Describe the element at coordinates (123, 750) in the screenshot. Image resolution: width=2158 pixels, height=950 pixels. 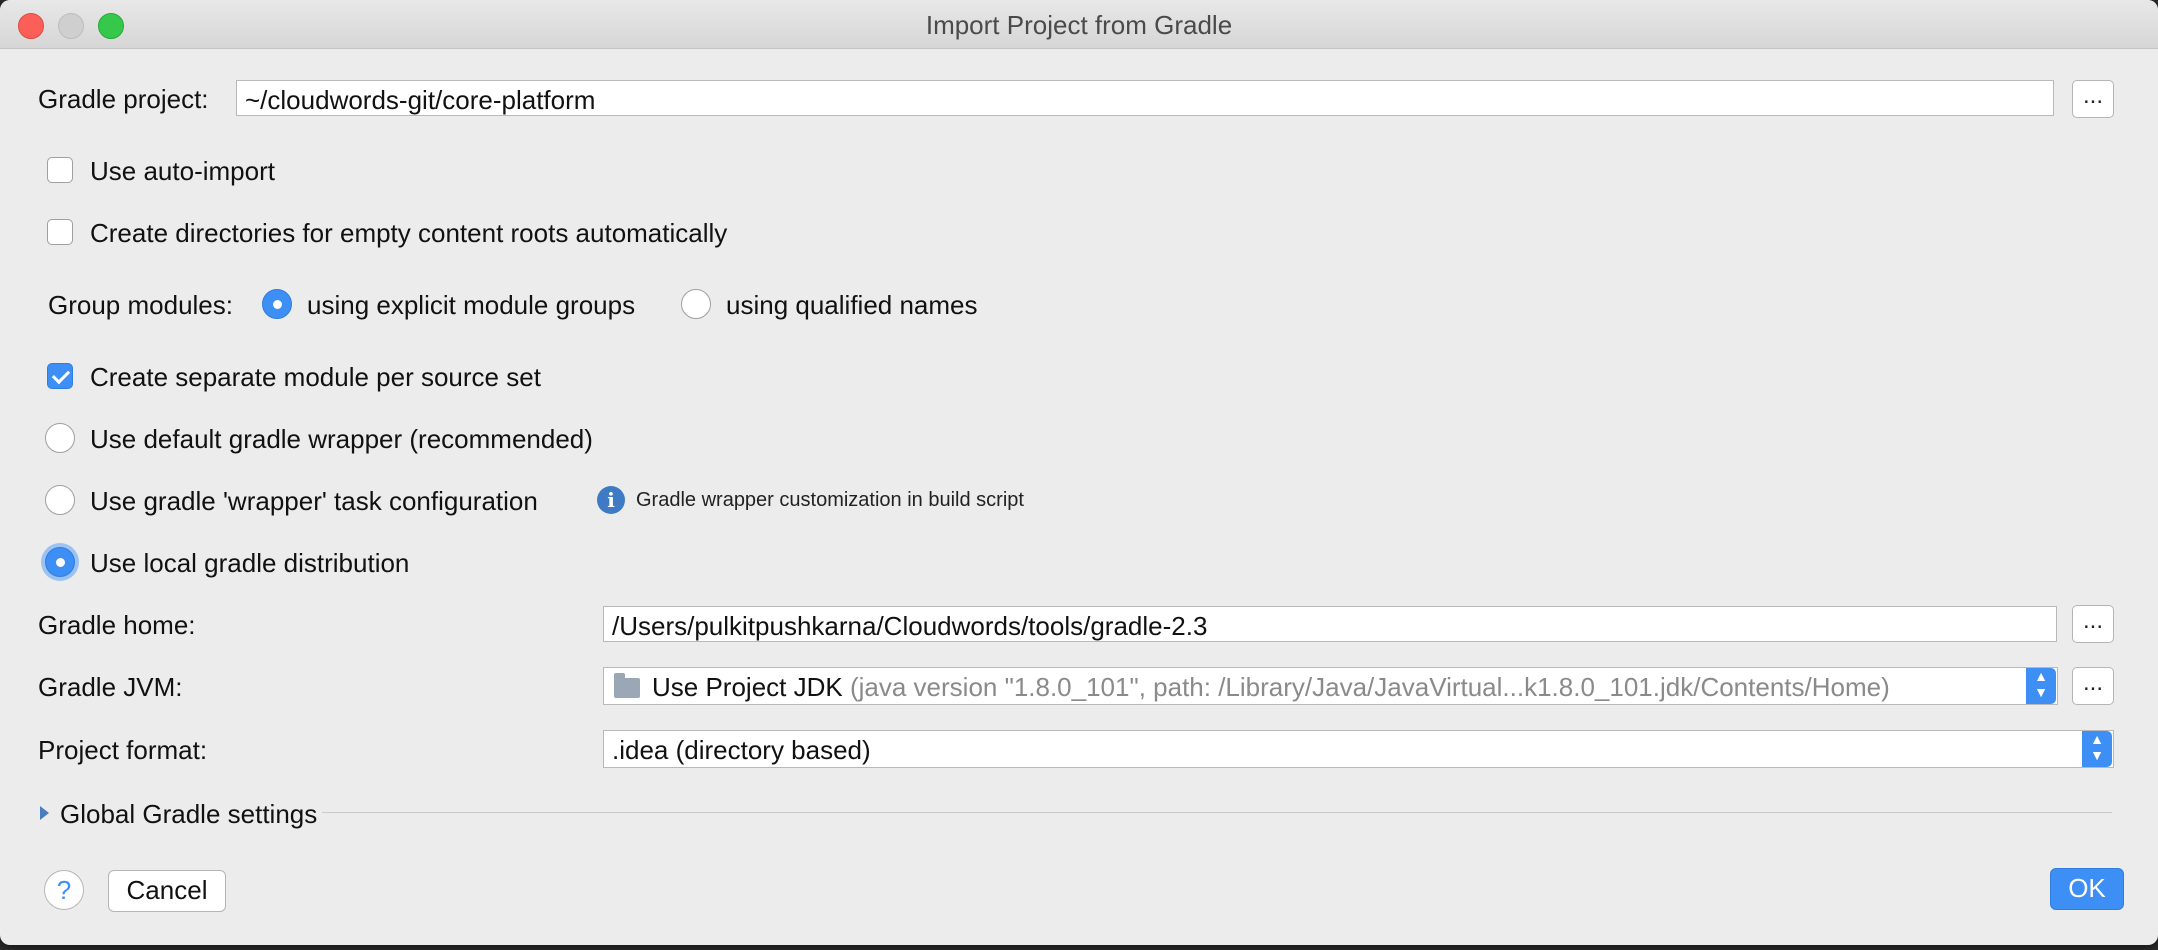
I see `project-format-label: Project format:` at that location.